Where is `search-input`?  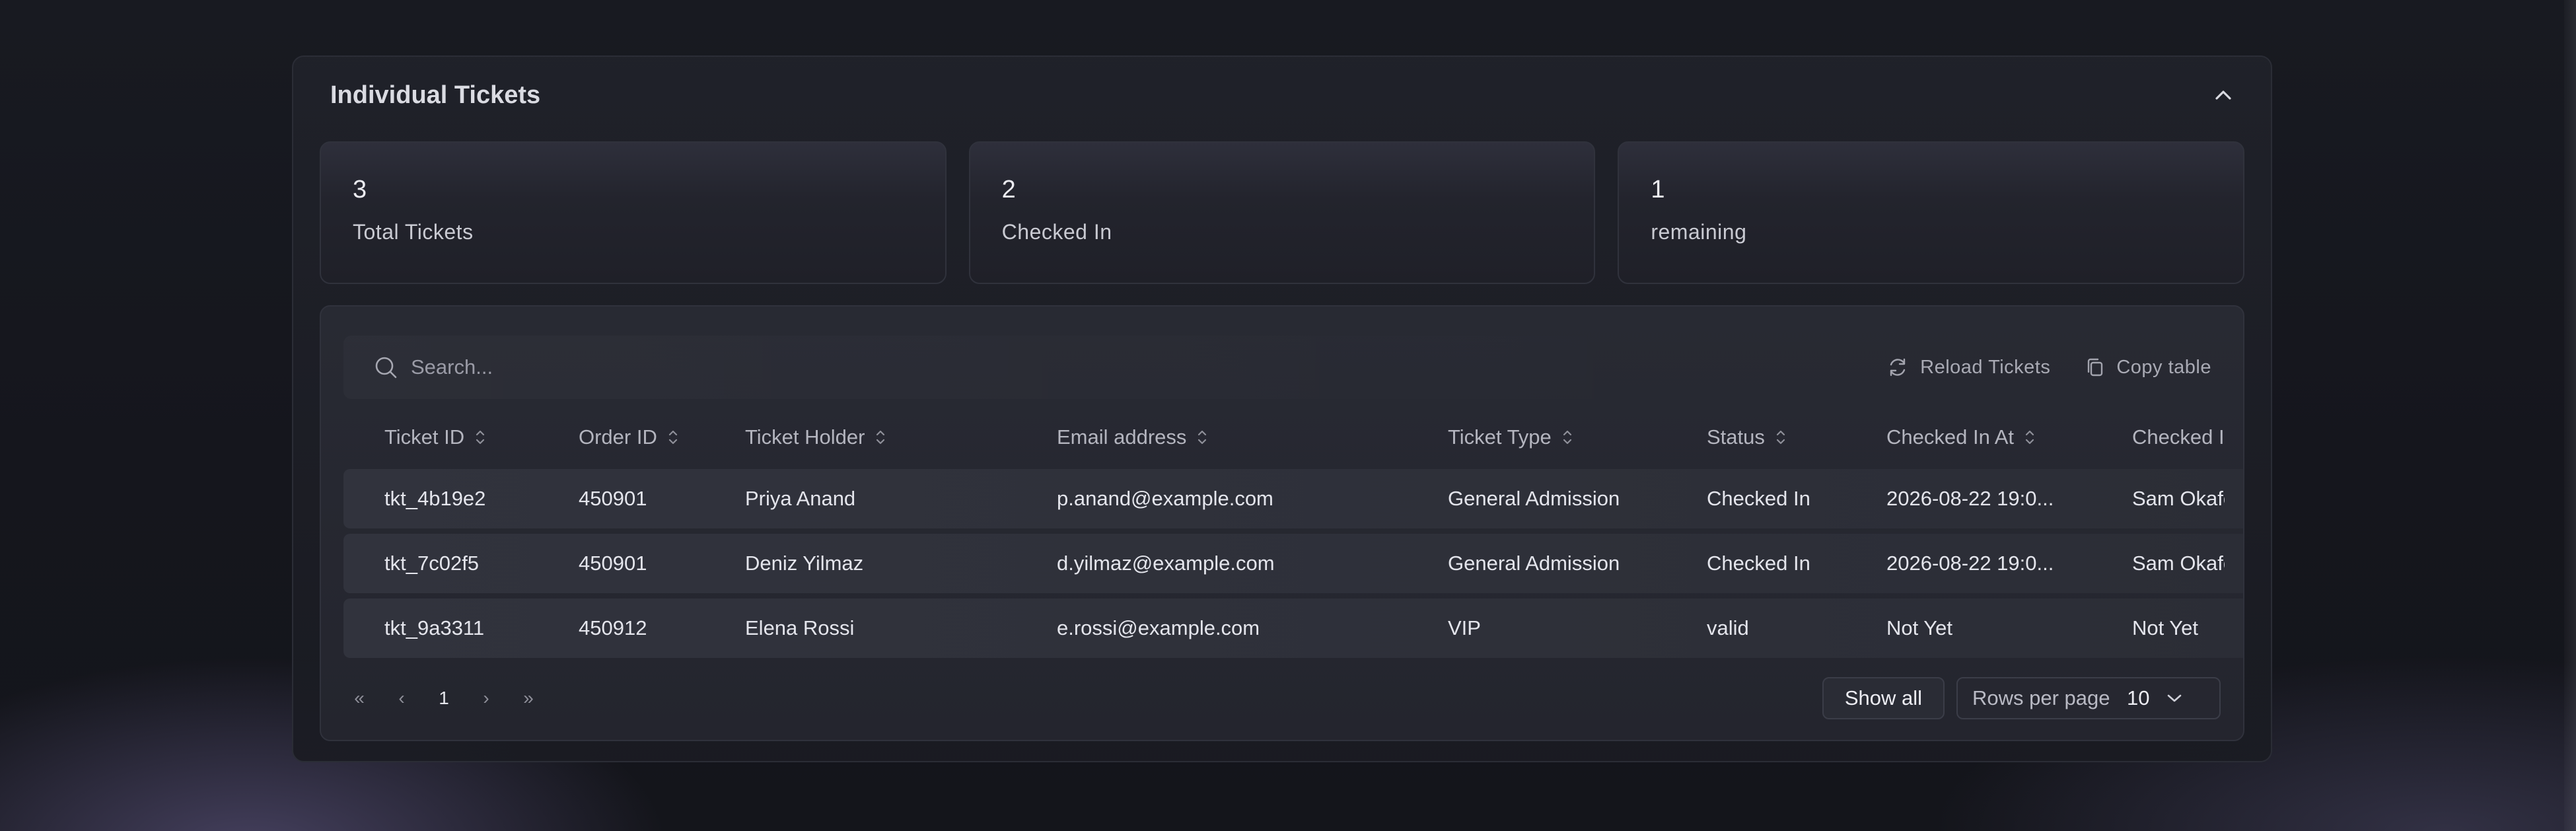 search-input is located at coordinates (1039, 367).